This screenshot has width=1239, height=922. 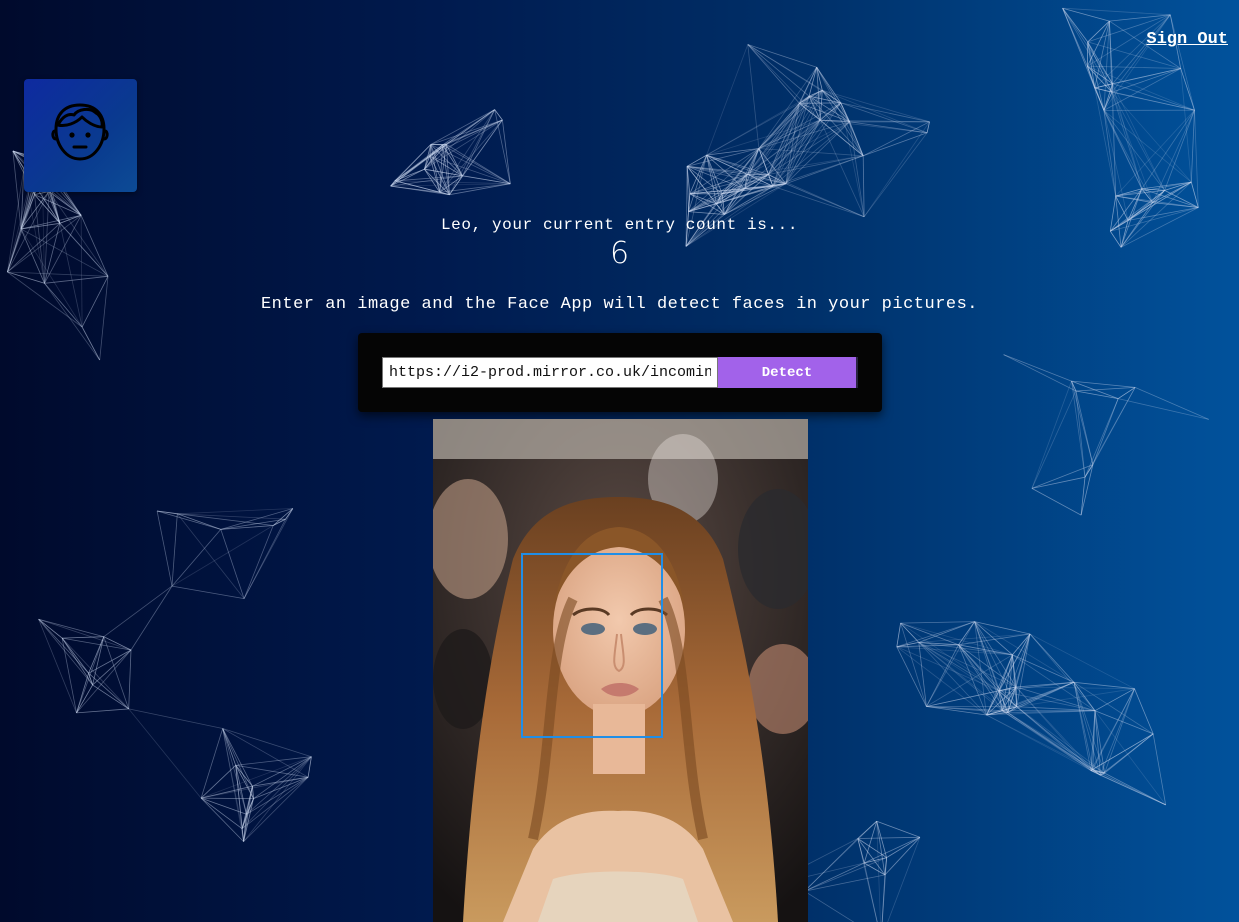 I want to click on sign-out-link: Sign Out, so click(x=1187, y=39).